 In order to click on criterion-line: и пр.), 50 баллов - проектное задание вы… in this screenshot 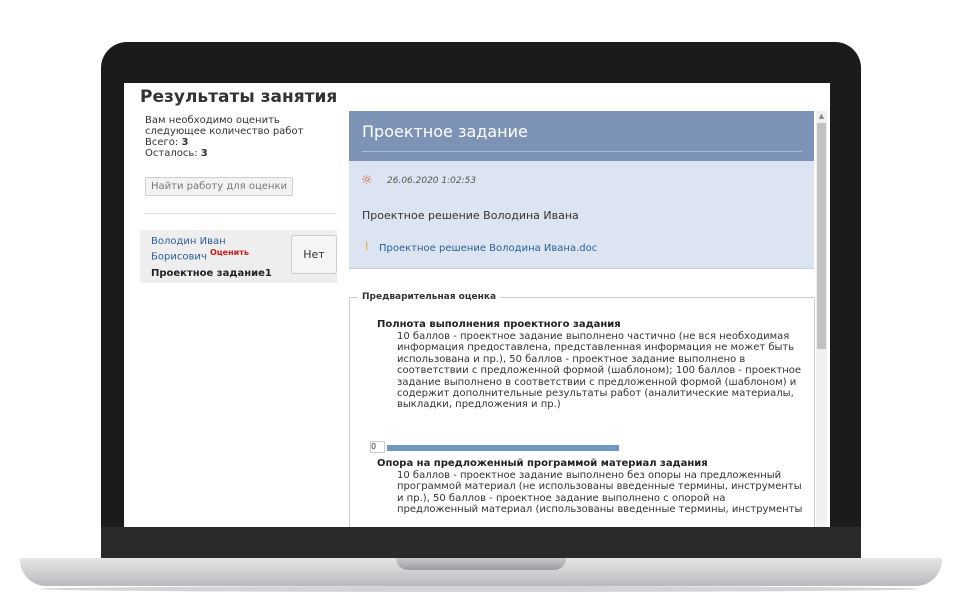, I will do `click(561, 498)`.